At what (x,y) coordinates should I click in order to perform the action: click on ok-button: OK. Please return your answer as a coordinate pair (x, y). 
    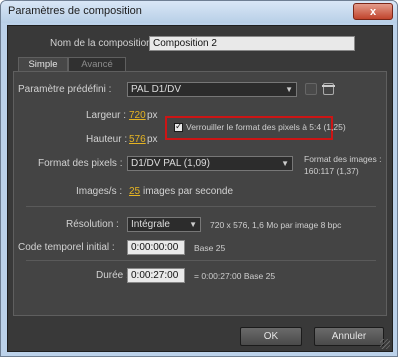
    Looking at the image, I should click on (271, 336).